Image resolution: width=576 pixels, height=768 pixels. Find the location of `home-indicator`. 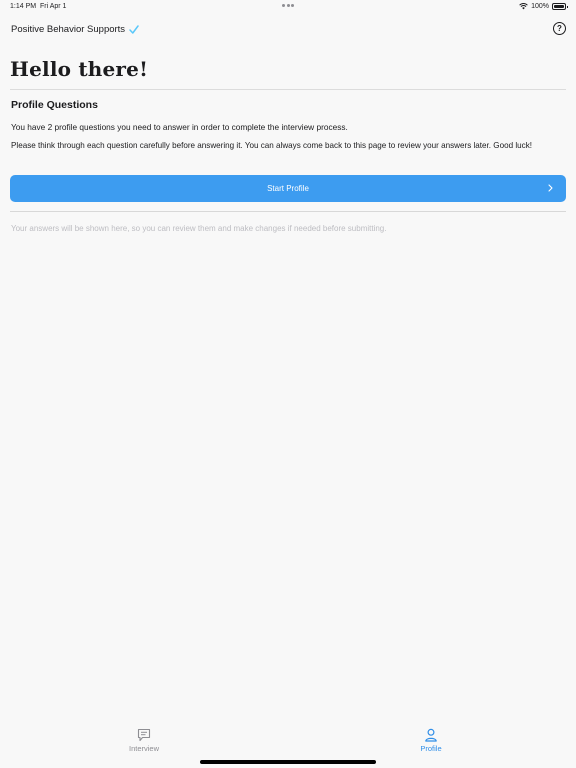

home-indicator is located at coordinates (288, 762).